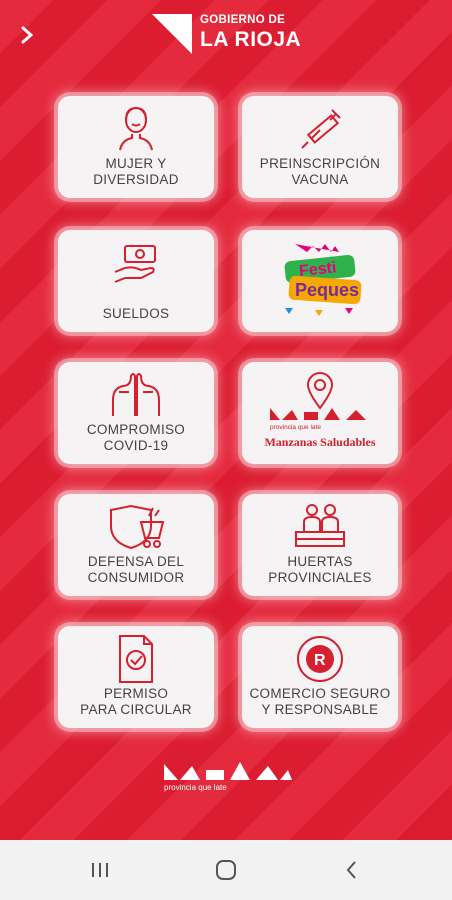 The width and height of the screenshot is (452, 900). I want to click on la-rioja-footer-logo: provincia que late, so click(227, 778).